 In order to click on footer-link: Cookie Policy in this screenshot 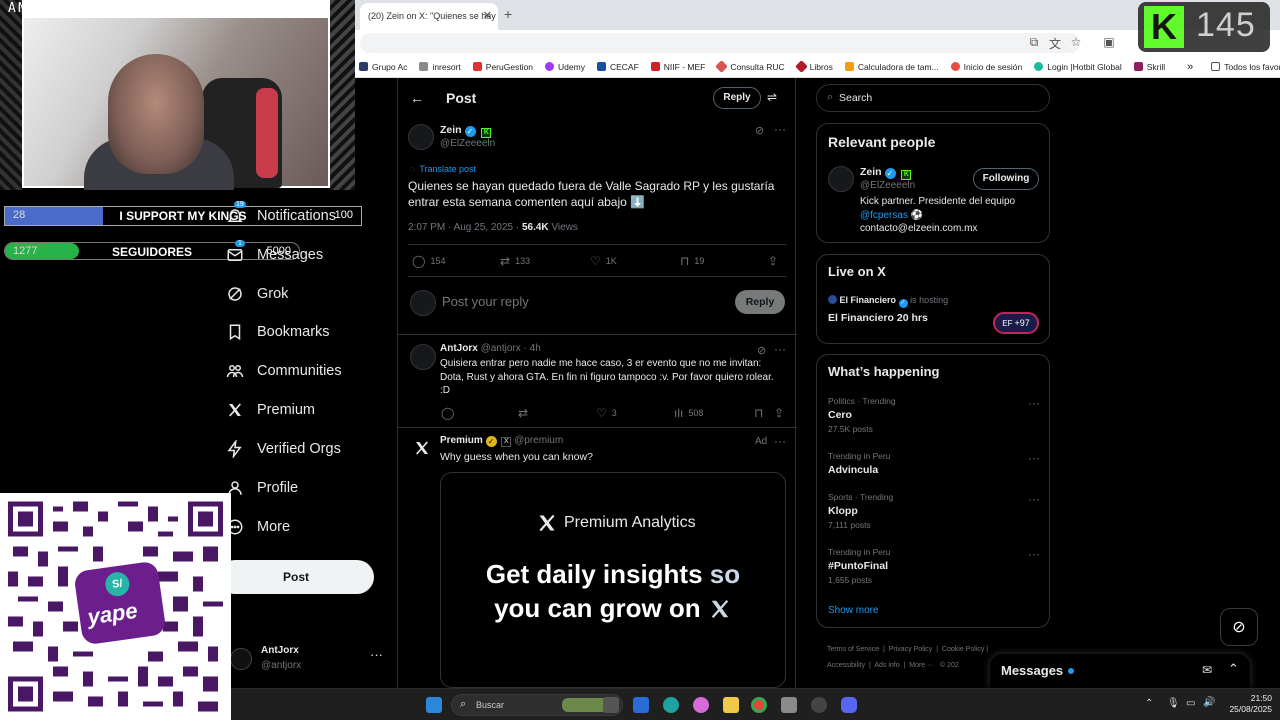, I will do `click(963, 649)`.